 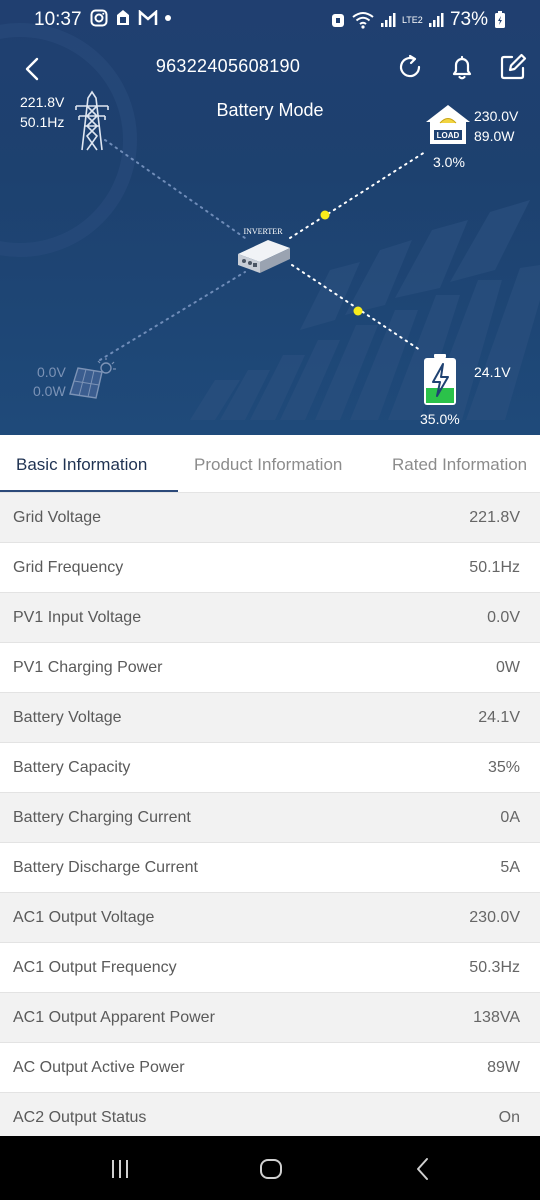 What do you see at coordinates (440, 379) in the screenshot?
I see `battery-icon` at bounding box center [440, 379].